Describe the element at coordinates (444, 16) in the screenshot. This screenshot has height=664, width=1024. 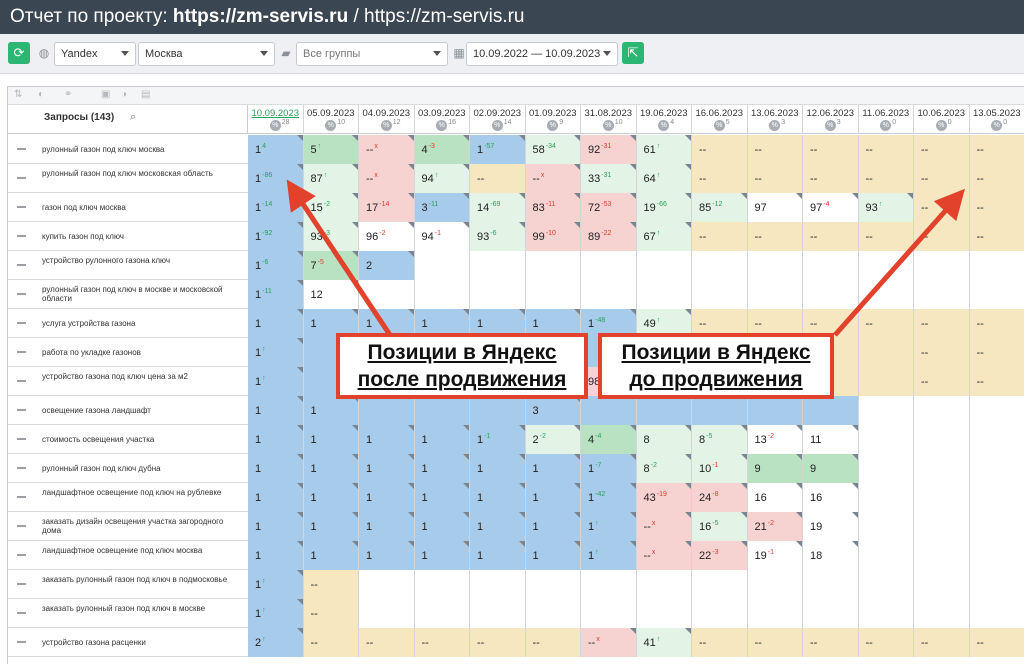
I see `project-url: https://zm-servis.ru` at that location.